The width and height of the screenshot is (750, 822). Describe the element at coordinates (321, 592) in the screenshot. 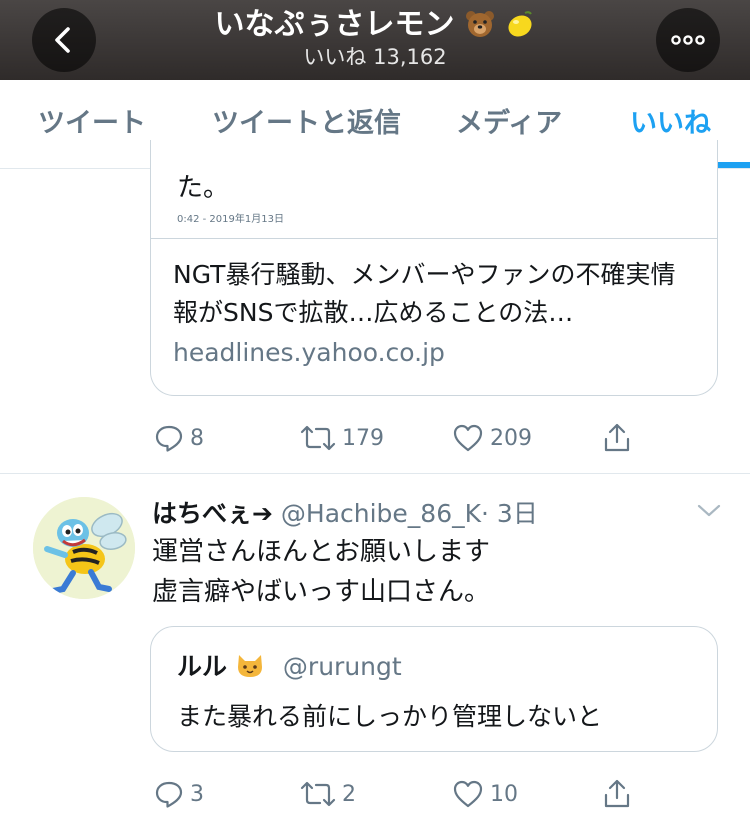

I see `tweet-text-line: 虚言癖やばいっす山口さん。` at that location.